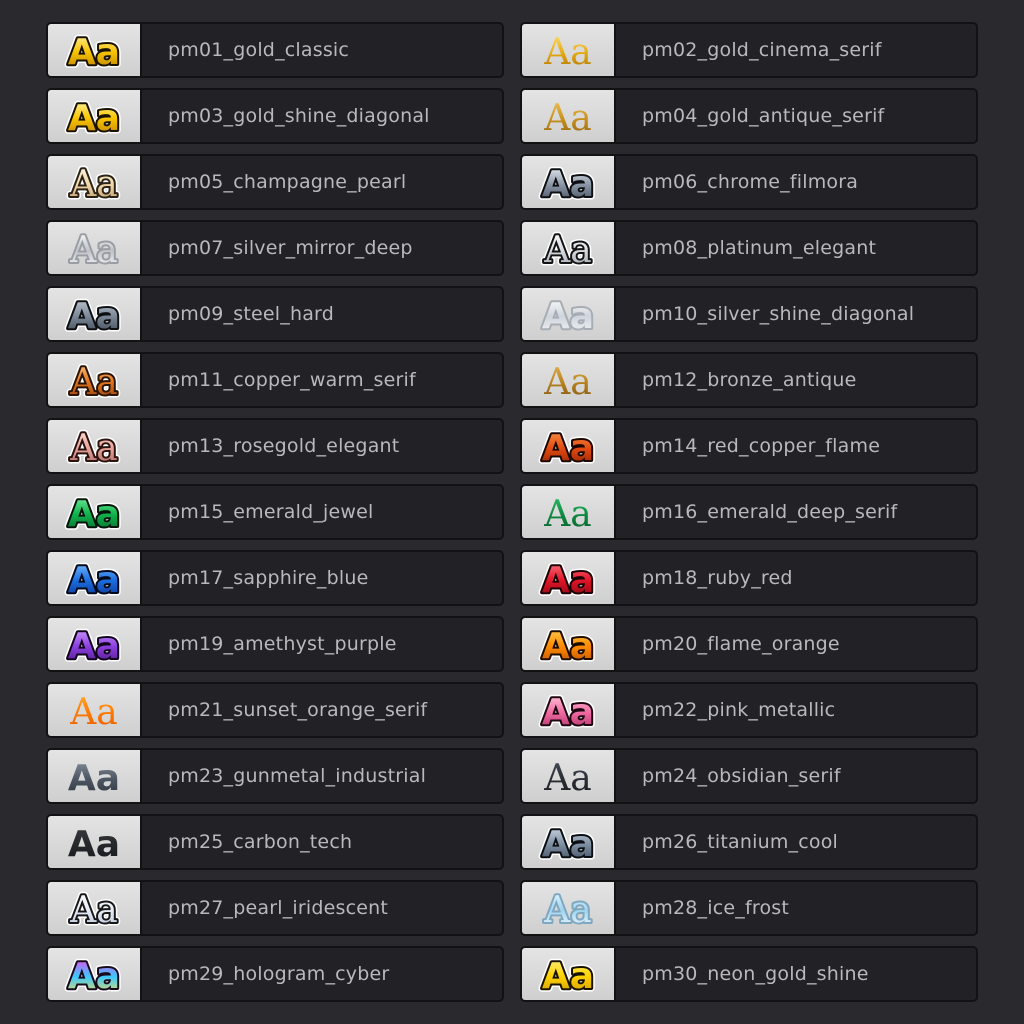 This screenshot has height=1024, width=1024. I want to click on preset-name: pm02_gold_cinema_serif, so click(762, 50).